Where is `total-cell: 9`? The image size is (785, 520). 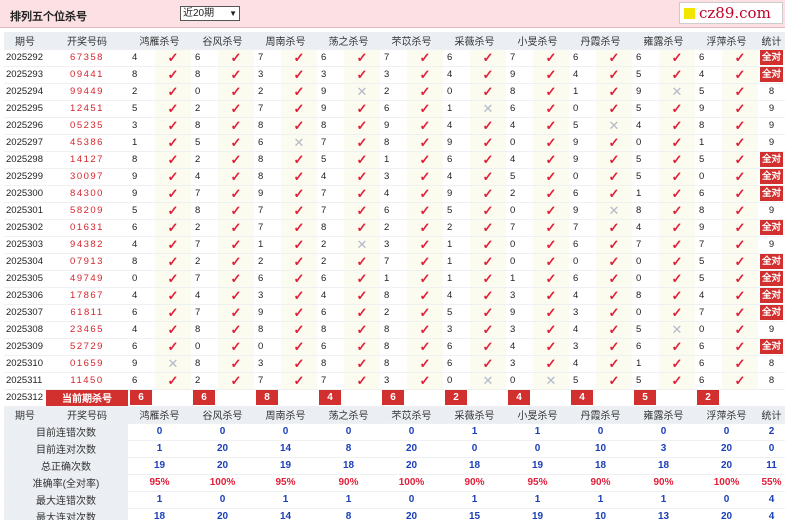 total-cell: 9 is located at coordinates (771, 245).